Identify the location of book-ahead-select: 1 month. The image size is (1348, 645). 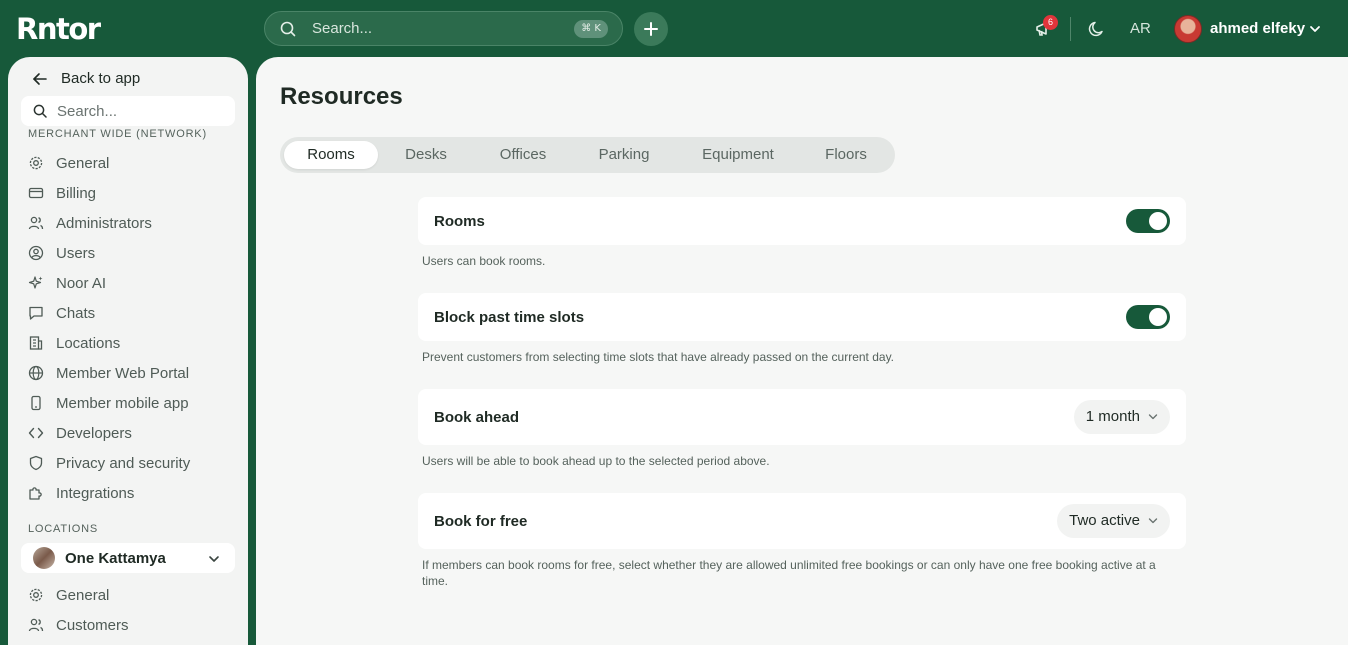
(1121, 417).